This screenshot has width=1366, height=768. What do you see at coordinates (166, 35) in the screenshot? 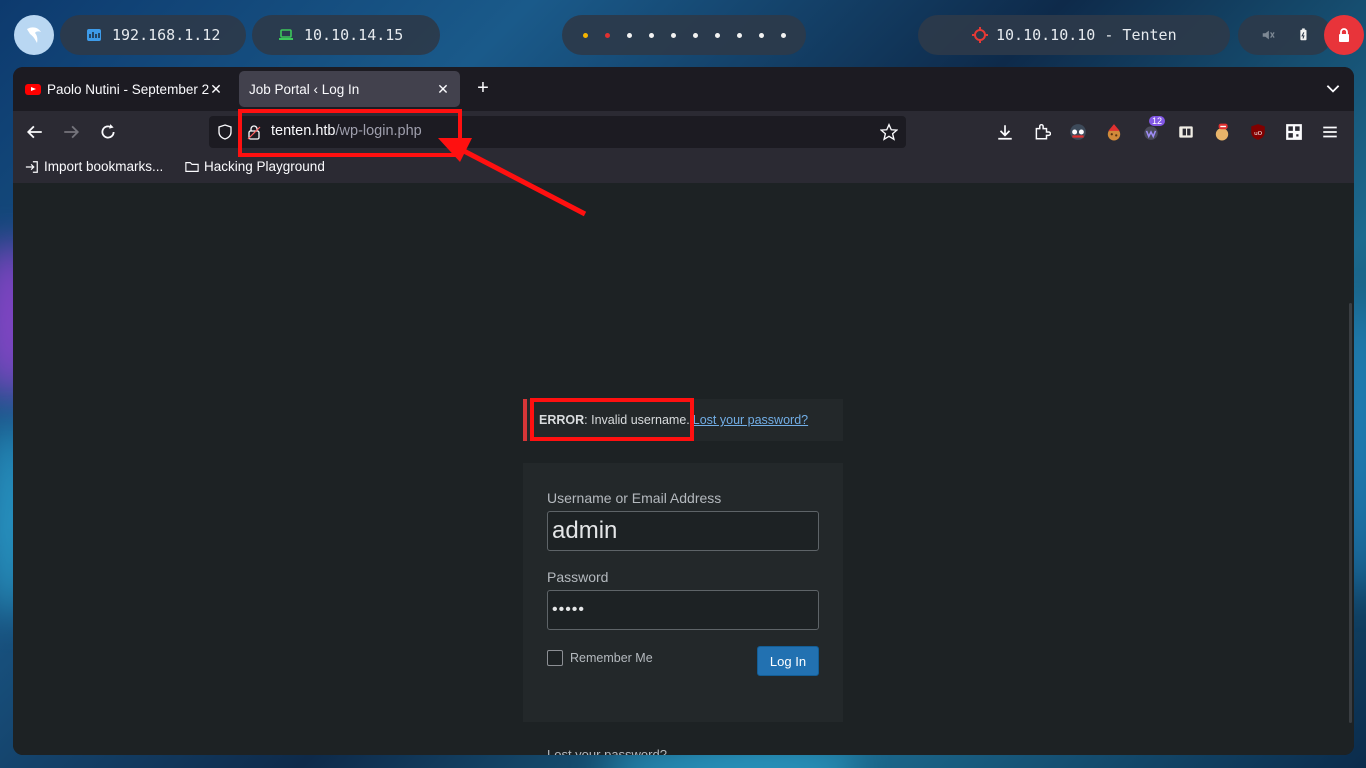
I see `local-ip-text: 192.168.1.12` at bounding box center [166, 35].